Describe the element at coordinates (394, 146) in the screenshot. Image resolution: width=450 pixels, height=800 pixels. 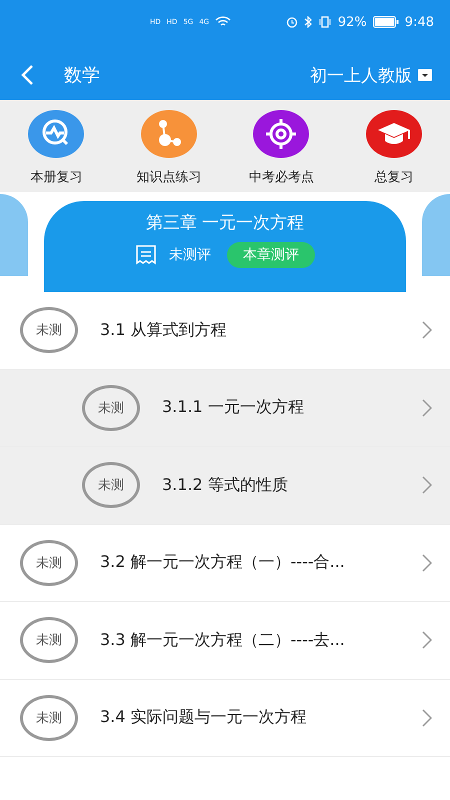
I see `shortcut-button: 总复习` at that location.